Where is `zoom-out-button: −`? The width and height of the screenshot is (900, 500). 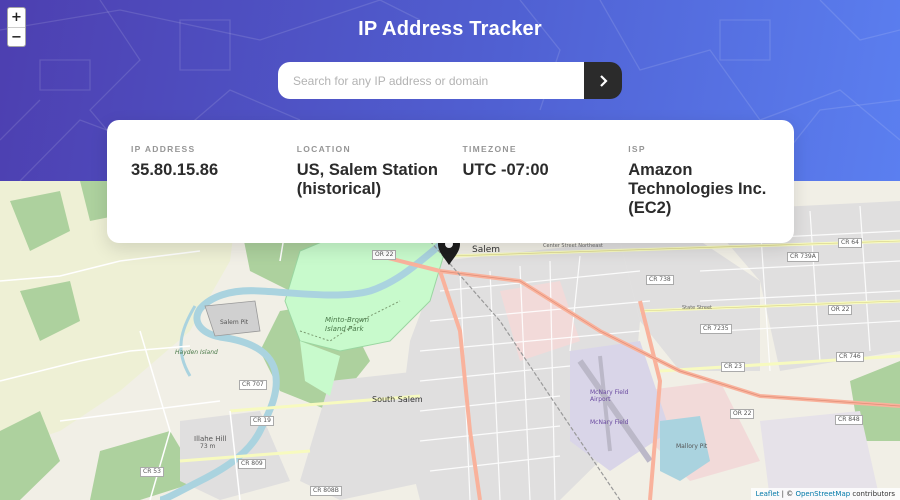 zoom-out-button: − is located at coordinates (16, 36).